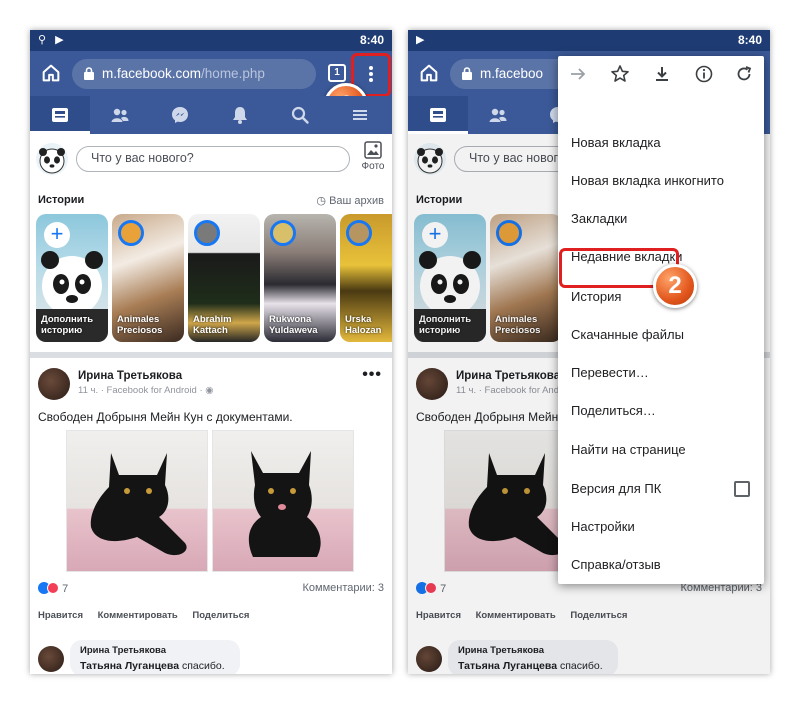 This screenshot has width=800, height=704. Describe the element at coordinates (202, 666) in the screenshot. I see `comment-body: спасибо.` at that location.